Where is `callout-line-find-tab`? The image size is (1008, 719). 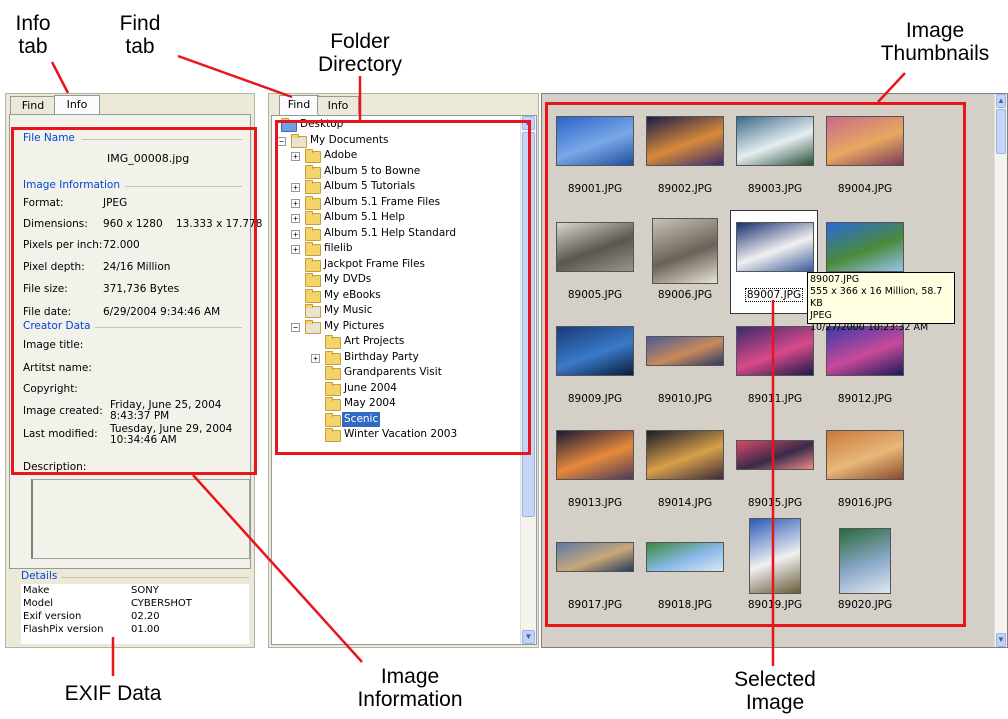 callout-line-find-tab is located at coordinates (235, 76).